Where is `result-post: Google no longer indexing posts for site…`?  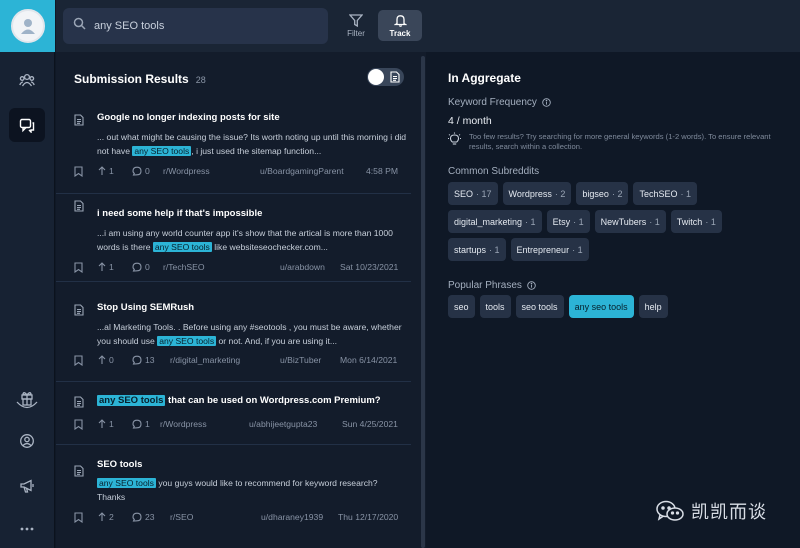
result-post: Google no longer indexing posts for site… is located at coordinates (233, 151).